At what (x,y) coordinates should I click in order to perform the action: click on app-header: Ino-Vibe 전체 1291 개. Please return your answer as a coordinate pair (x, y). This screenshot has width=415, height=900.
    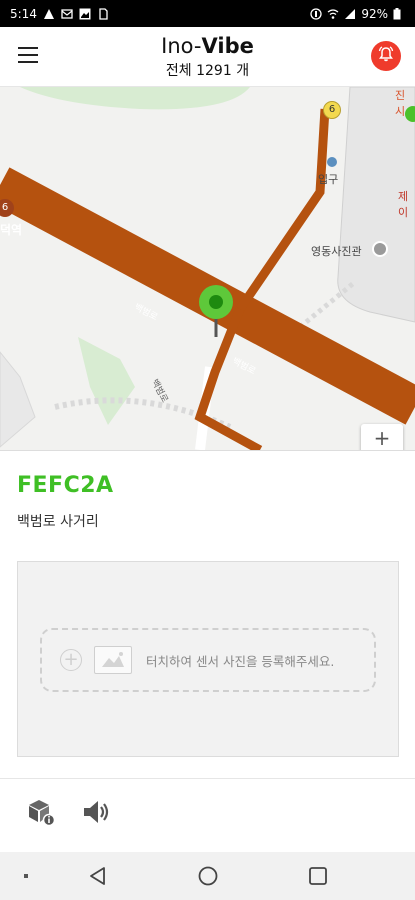
    Looking at the image, I should click on (207, 57).